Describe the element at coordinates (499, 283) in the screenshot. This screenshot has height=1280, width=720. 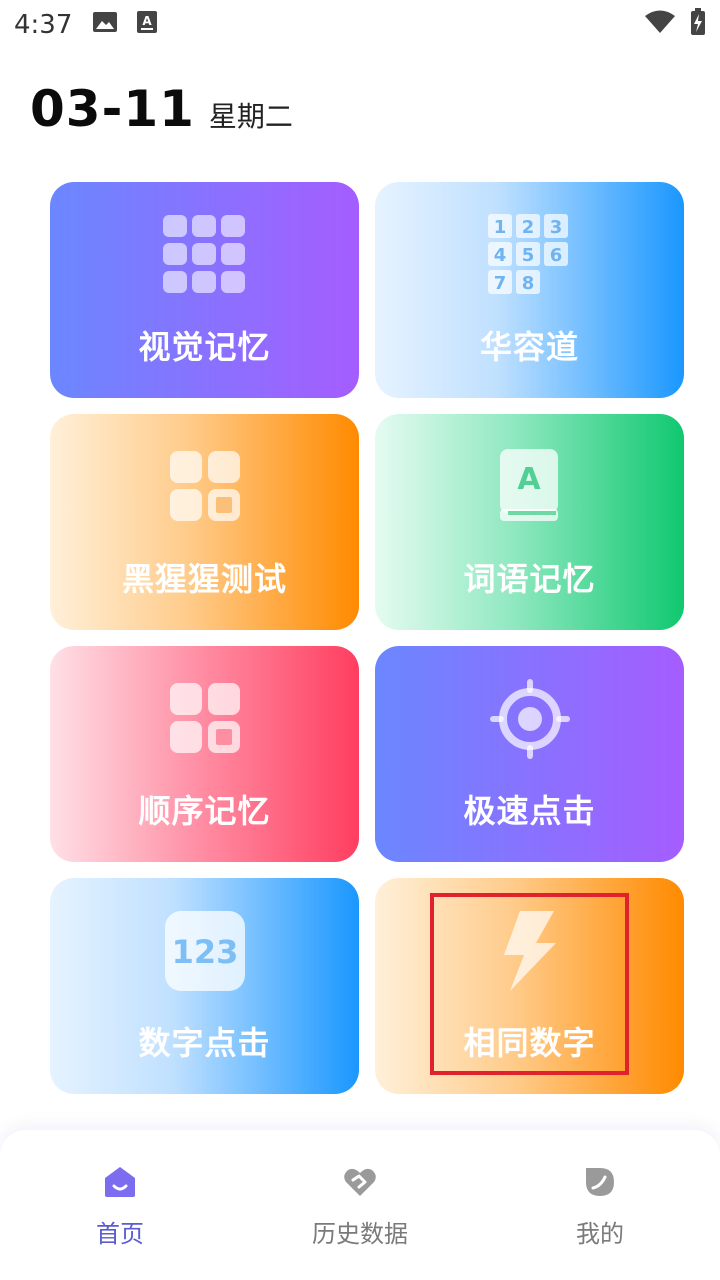
I see `puzzle-digit: 7` at that location.